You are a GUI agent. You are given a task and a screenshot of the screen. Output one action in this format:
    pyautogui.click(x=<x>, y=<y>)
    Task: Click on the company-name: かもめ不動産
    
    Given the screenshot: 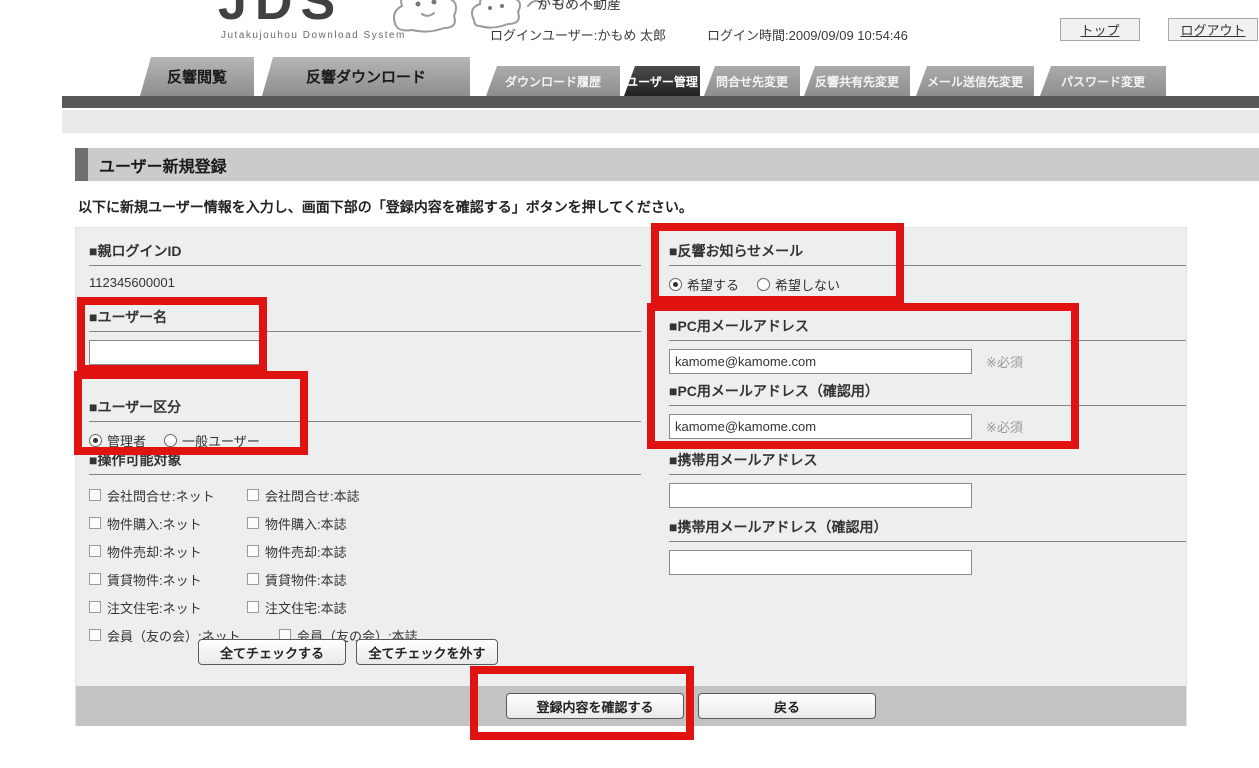 What is the action you would take?
    pyautogui.click(x=579, y=6)
    